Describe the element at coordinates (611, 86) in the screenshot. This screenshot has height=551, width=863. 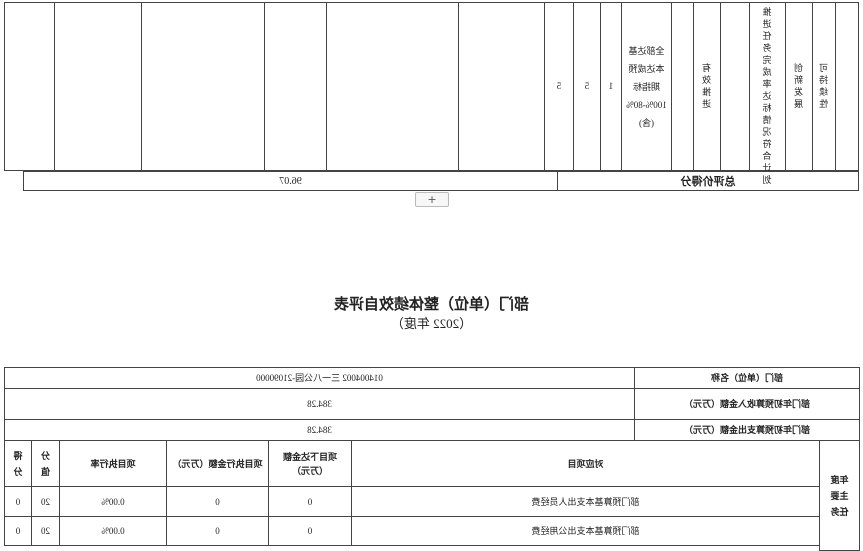
I see `score-3: 1` at that location.